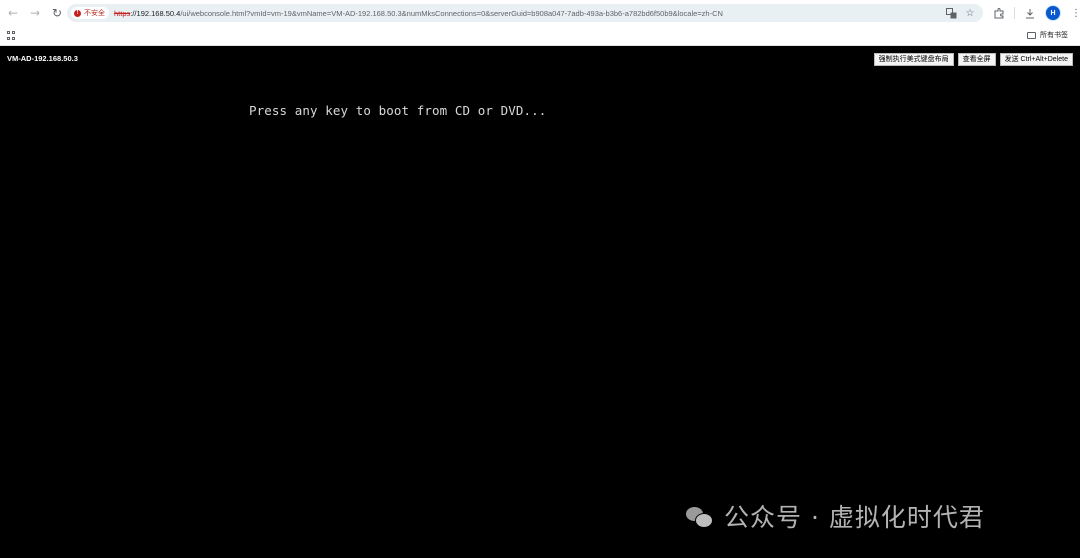 The image size is (1080, 558). I want to click on toolbar-divider, so click(1014, 13).